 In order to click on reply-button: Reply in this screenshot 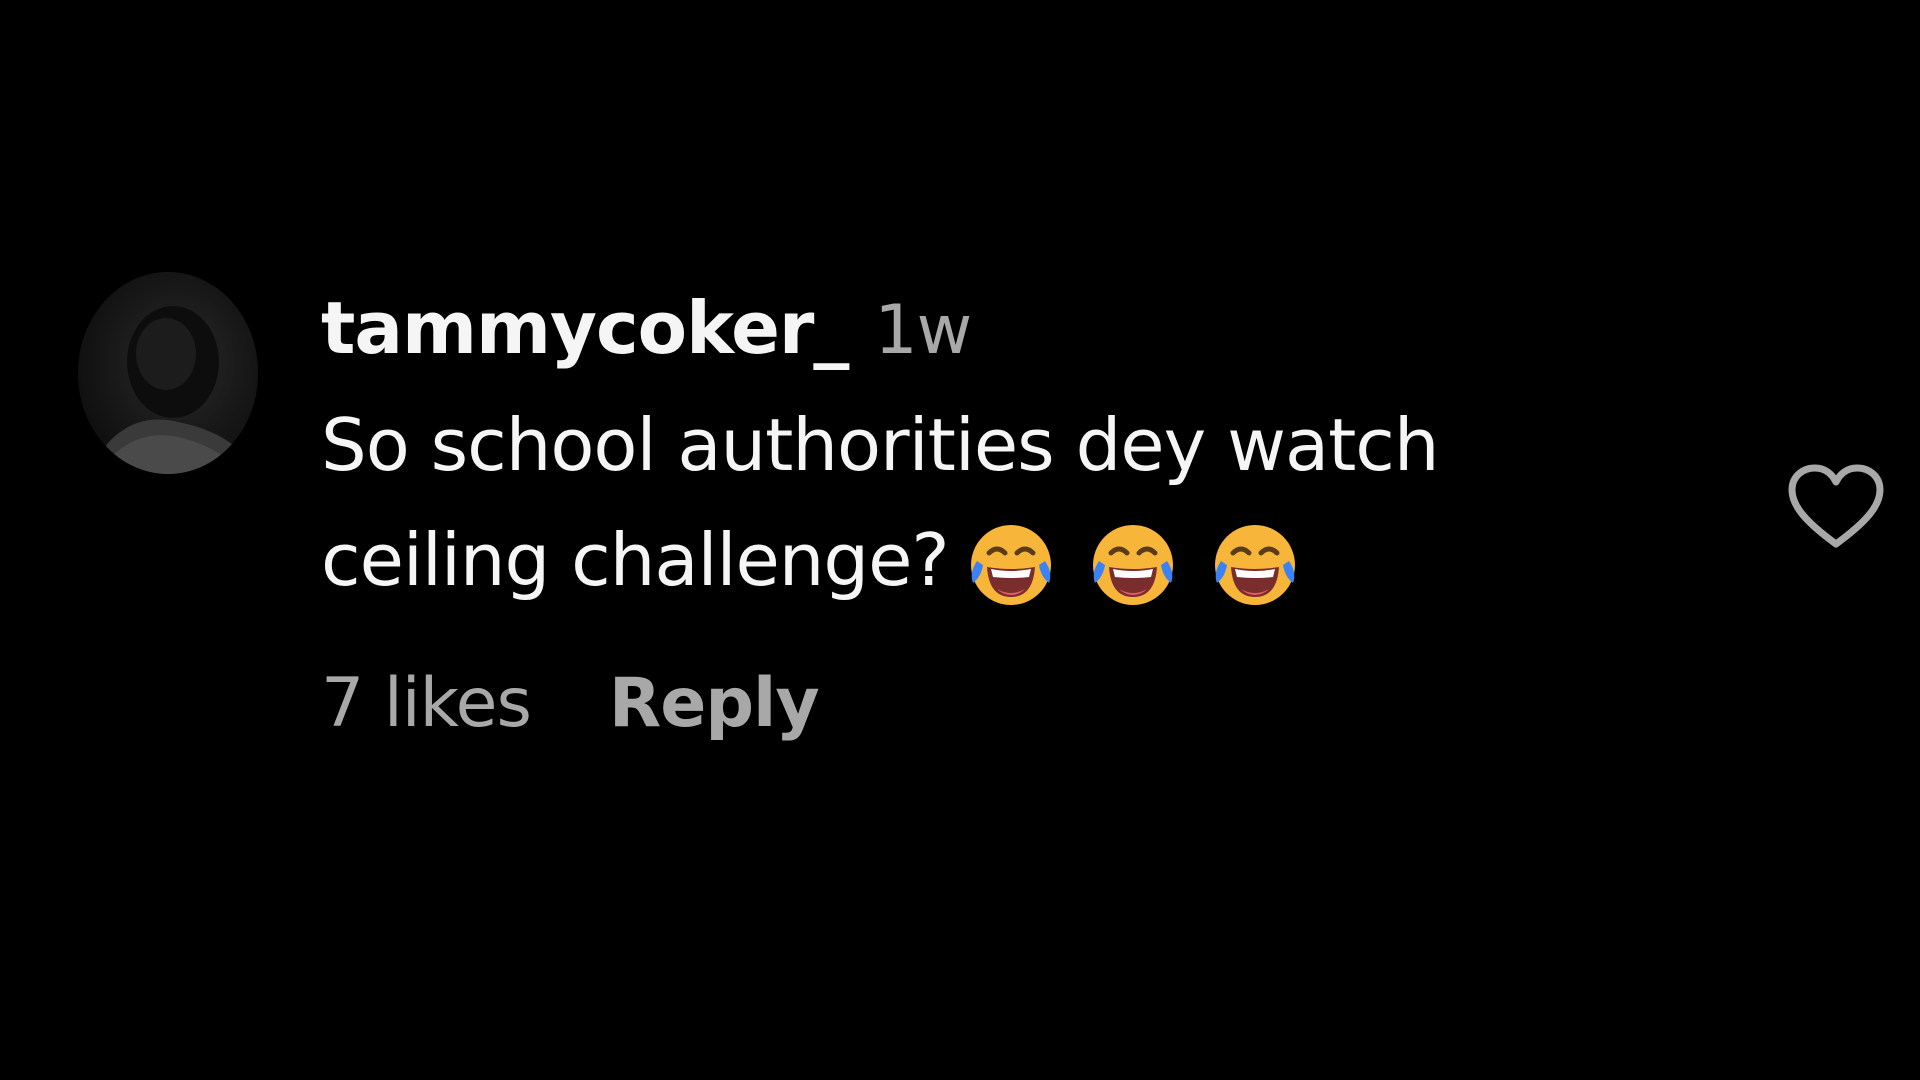, I will do `click(714, 703)`.